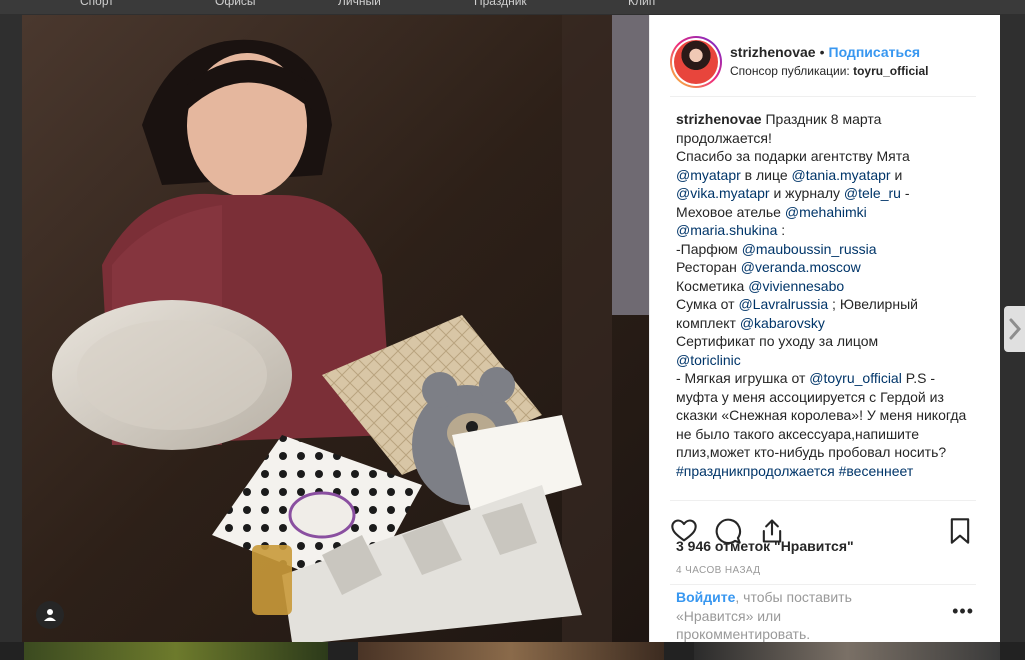  I want to click on sponsor-link: toyru_official, so click(890, 71).